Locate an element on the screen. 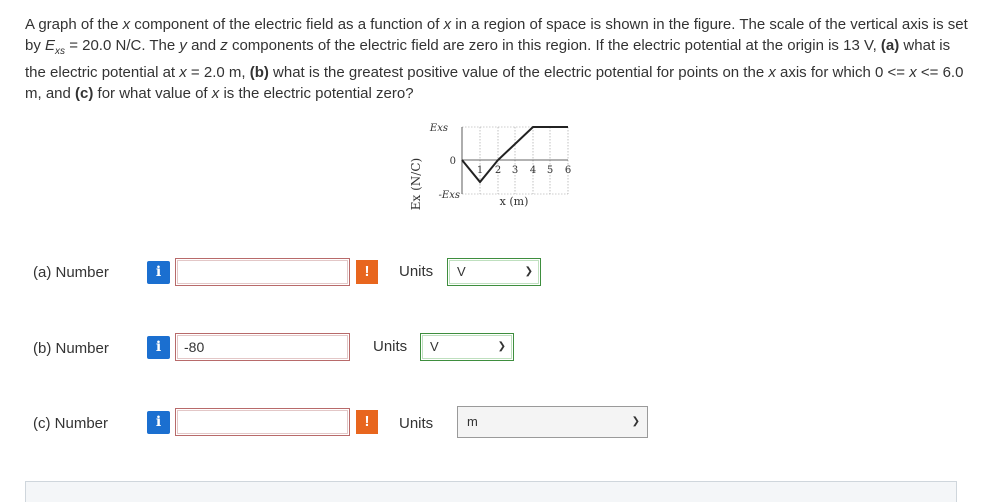 The height and width of the screenshot is (502, 986). xtick-6: 6 is located at coordinates (568, 170).